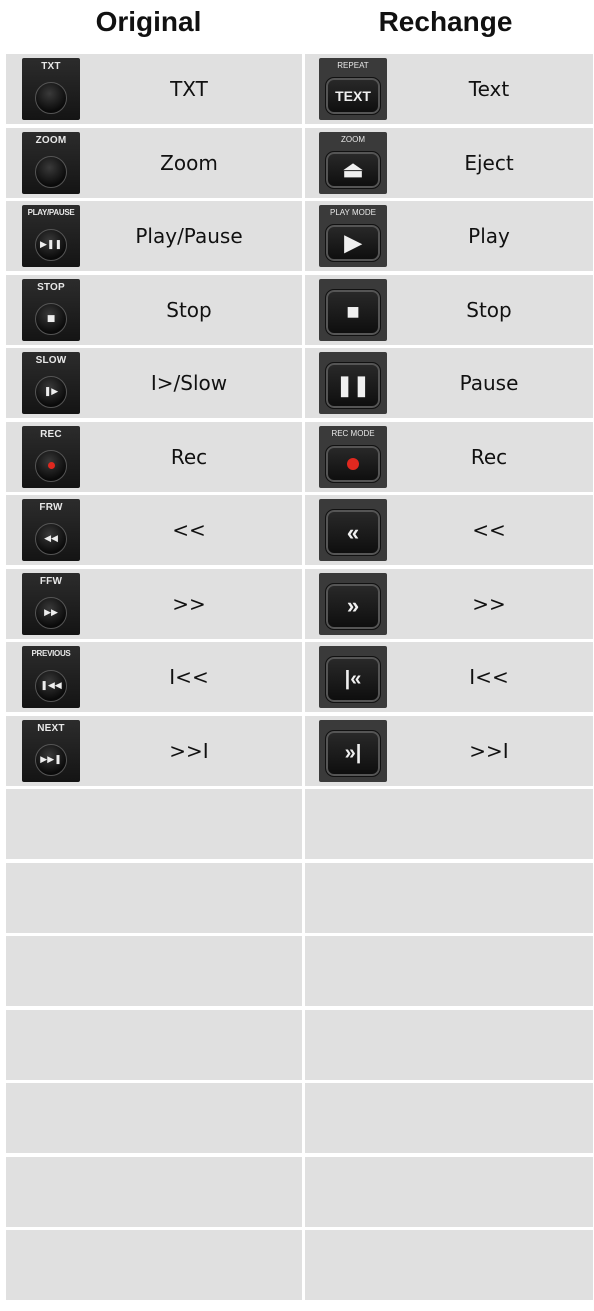 This screenshot has width=594, height=1311. Describe the element at coordinates (489, 677) in the screenshot. I see `rechange-function-label: I<<` at that location.